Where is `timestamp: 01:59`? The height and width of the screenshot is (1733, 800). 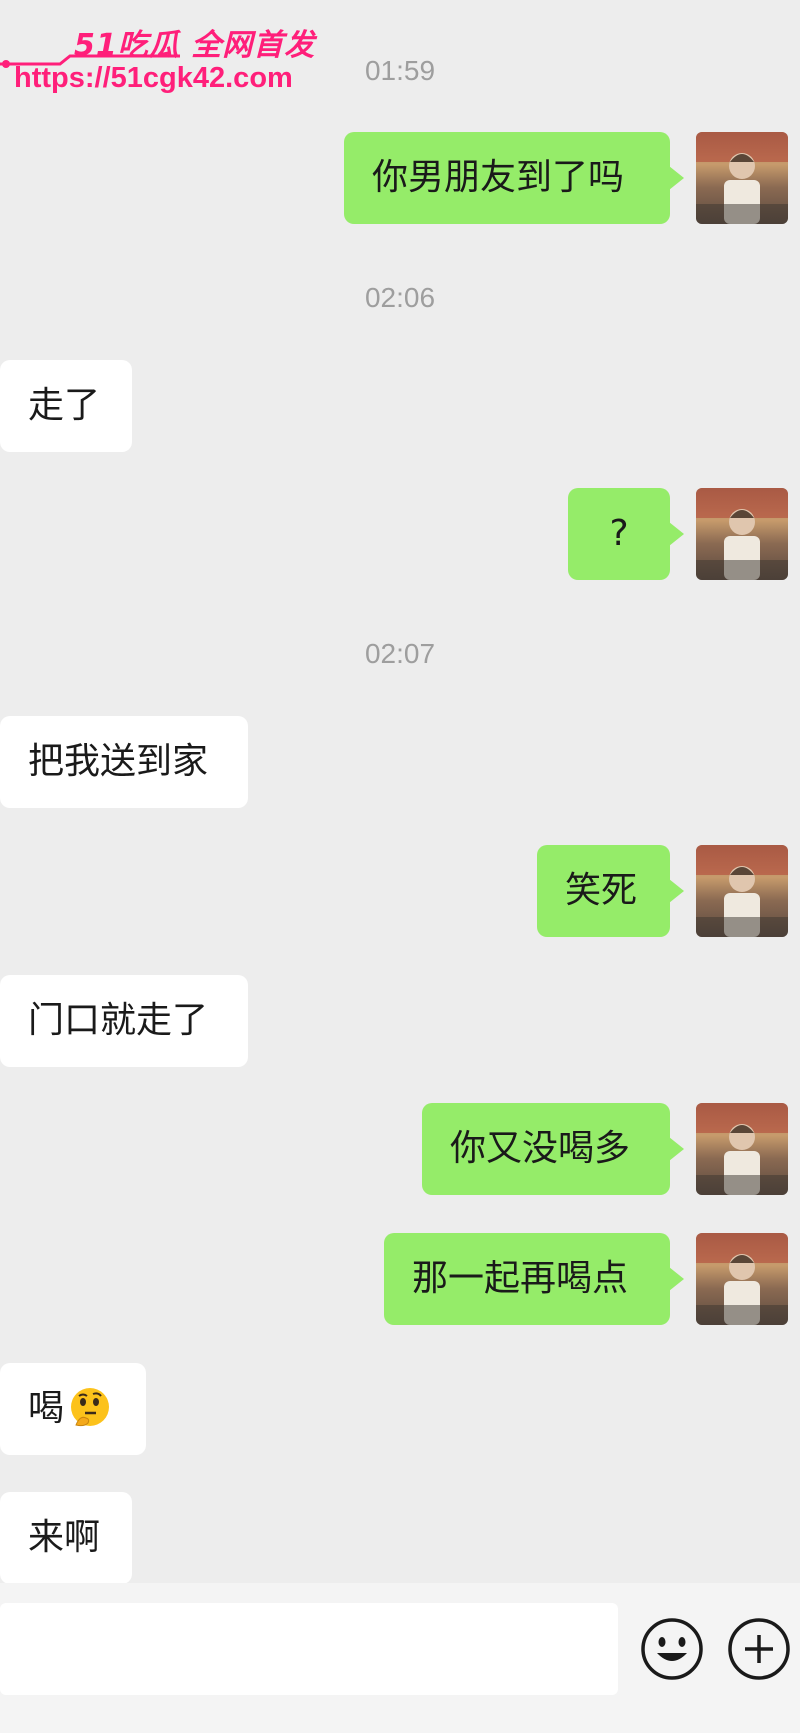 timestamp: 01:59 is located at coordinates (400, 70).